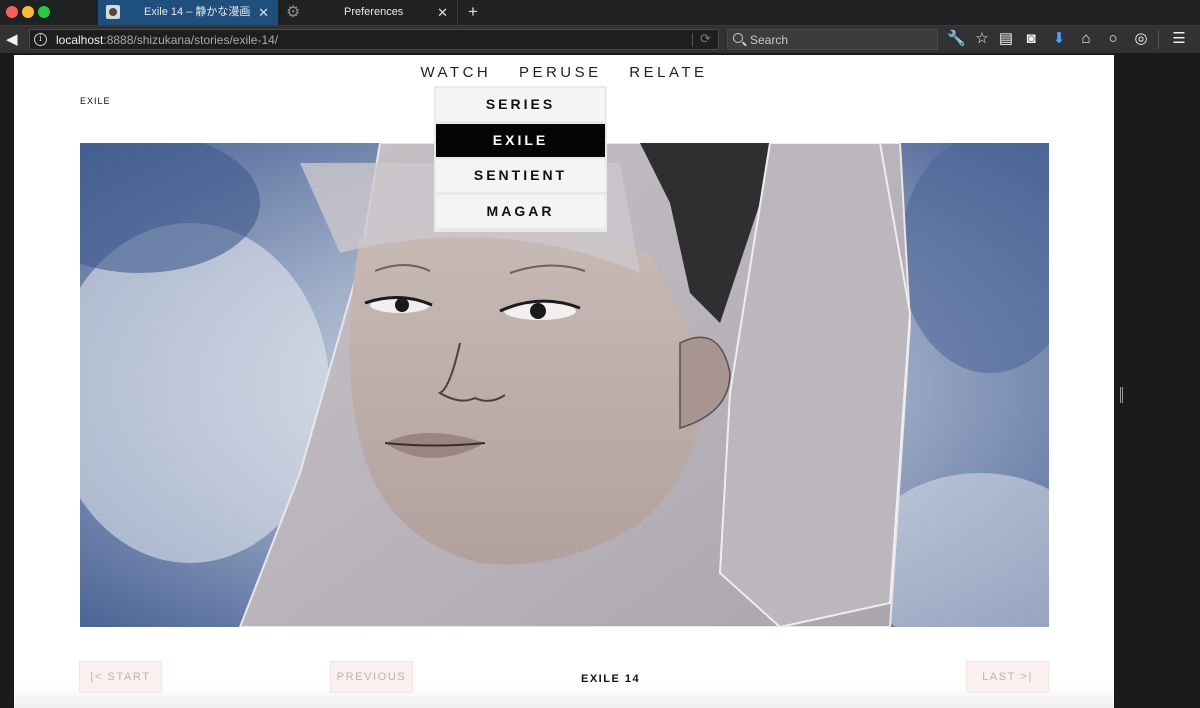  I want to click on info-icon: i, so click(40, 39).